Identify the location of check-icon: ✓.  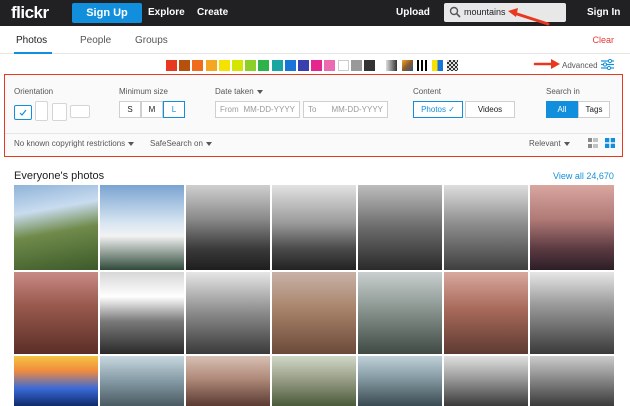
(451, 109).